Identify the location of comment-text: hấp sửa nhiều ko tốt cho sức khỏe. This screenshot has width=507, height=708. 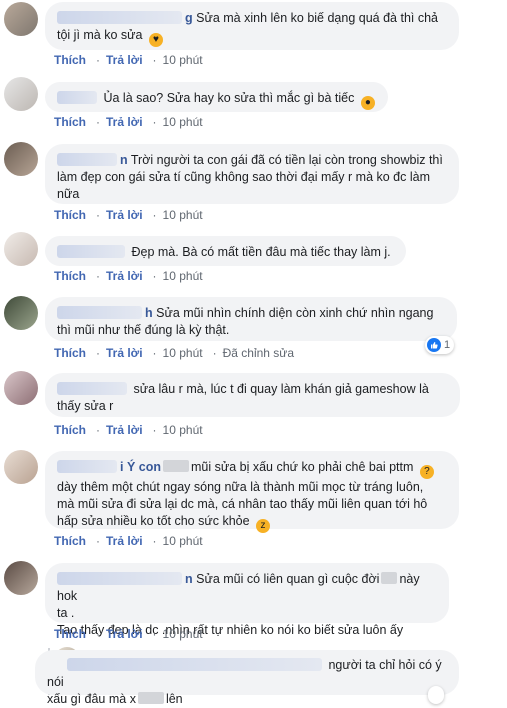
(153, 521).